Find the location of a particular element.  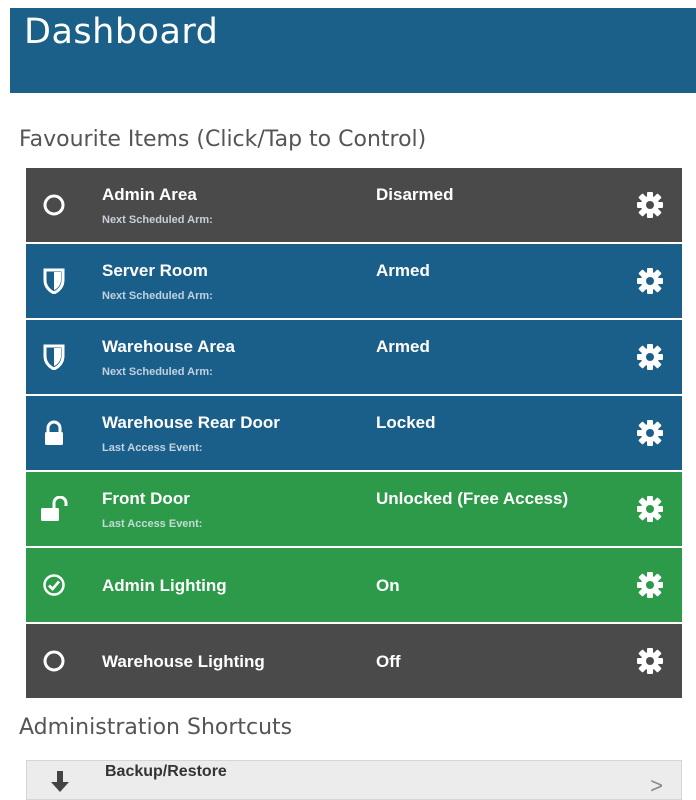

lock-icon is located at coordinates (54, 433).